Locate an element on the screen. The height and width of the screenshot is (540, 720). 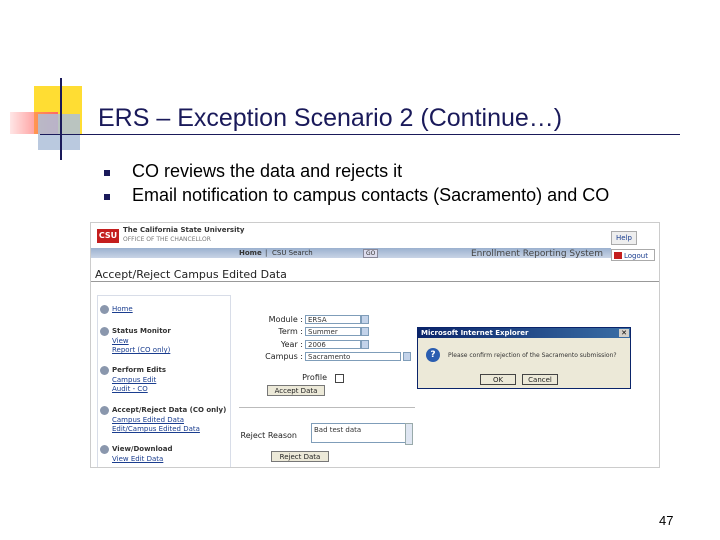
sidebar-item-home: Home is located at coordinates (122, 309).